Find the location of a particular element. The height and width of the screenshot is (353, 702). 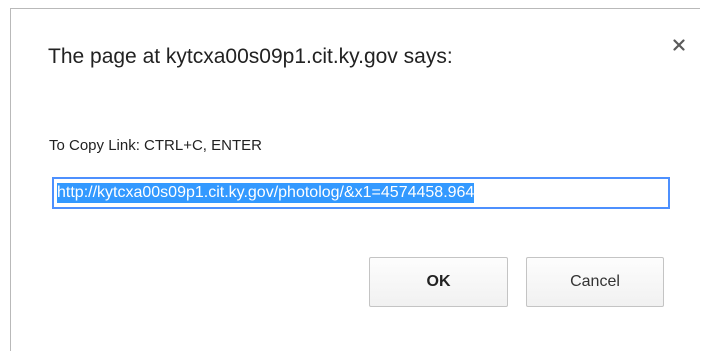

close-icon is located at coordinates (679, 45).